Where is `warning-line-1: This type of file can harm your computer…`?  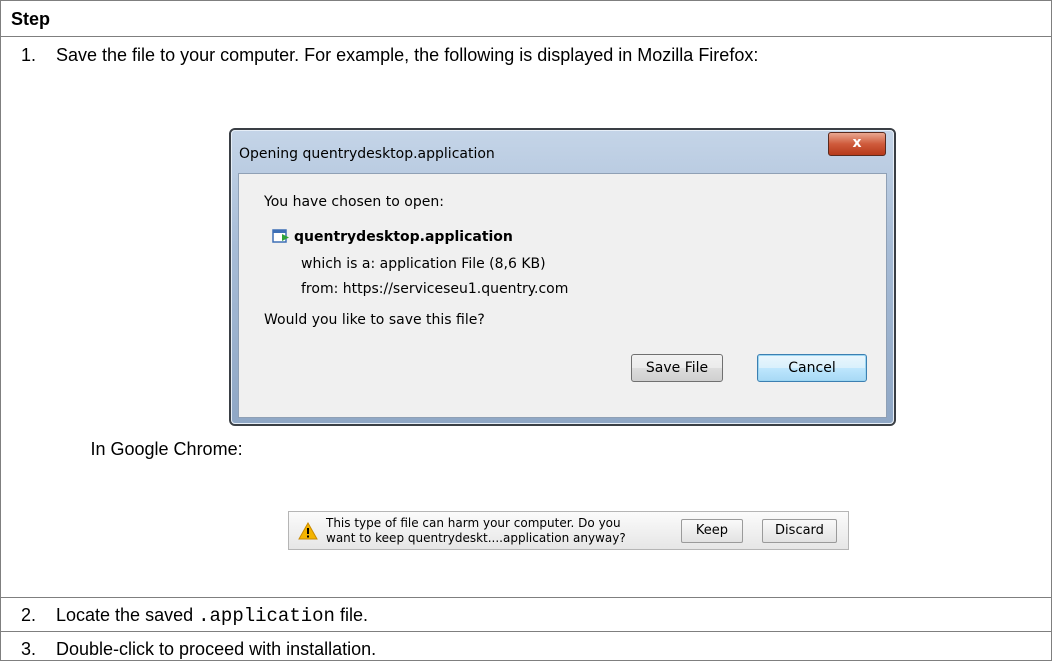 warning-line-1: This type of file can harm your computer… is located at coordinates (473, 523).